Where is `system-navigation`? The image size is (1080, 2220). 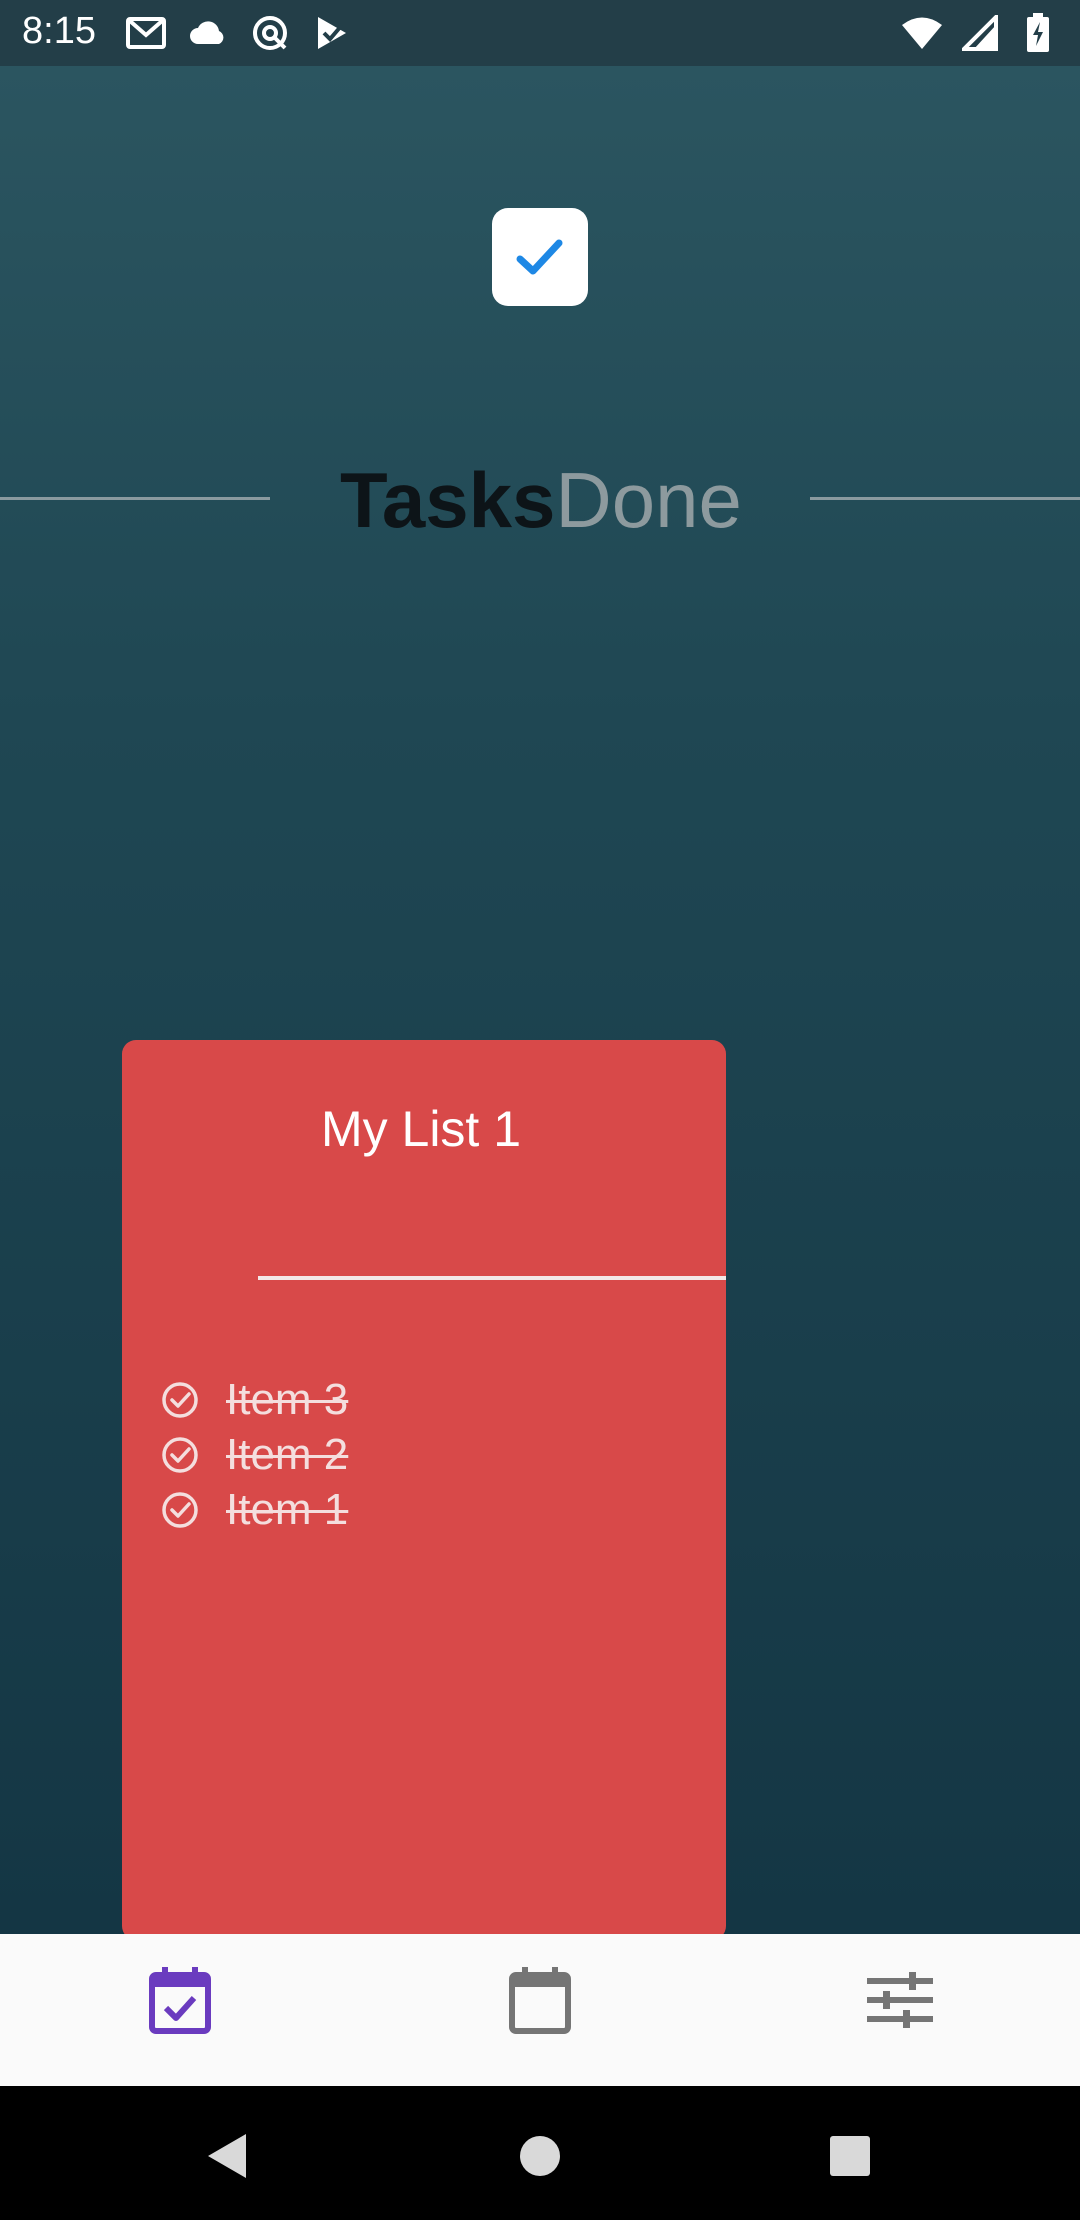
system-navigation is located at coordinates (540, 2153).